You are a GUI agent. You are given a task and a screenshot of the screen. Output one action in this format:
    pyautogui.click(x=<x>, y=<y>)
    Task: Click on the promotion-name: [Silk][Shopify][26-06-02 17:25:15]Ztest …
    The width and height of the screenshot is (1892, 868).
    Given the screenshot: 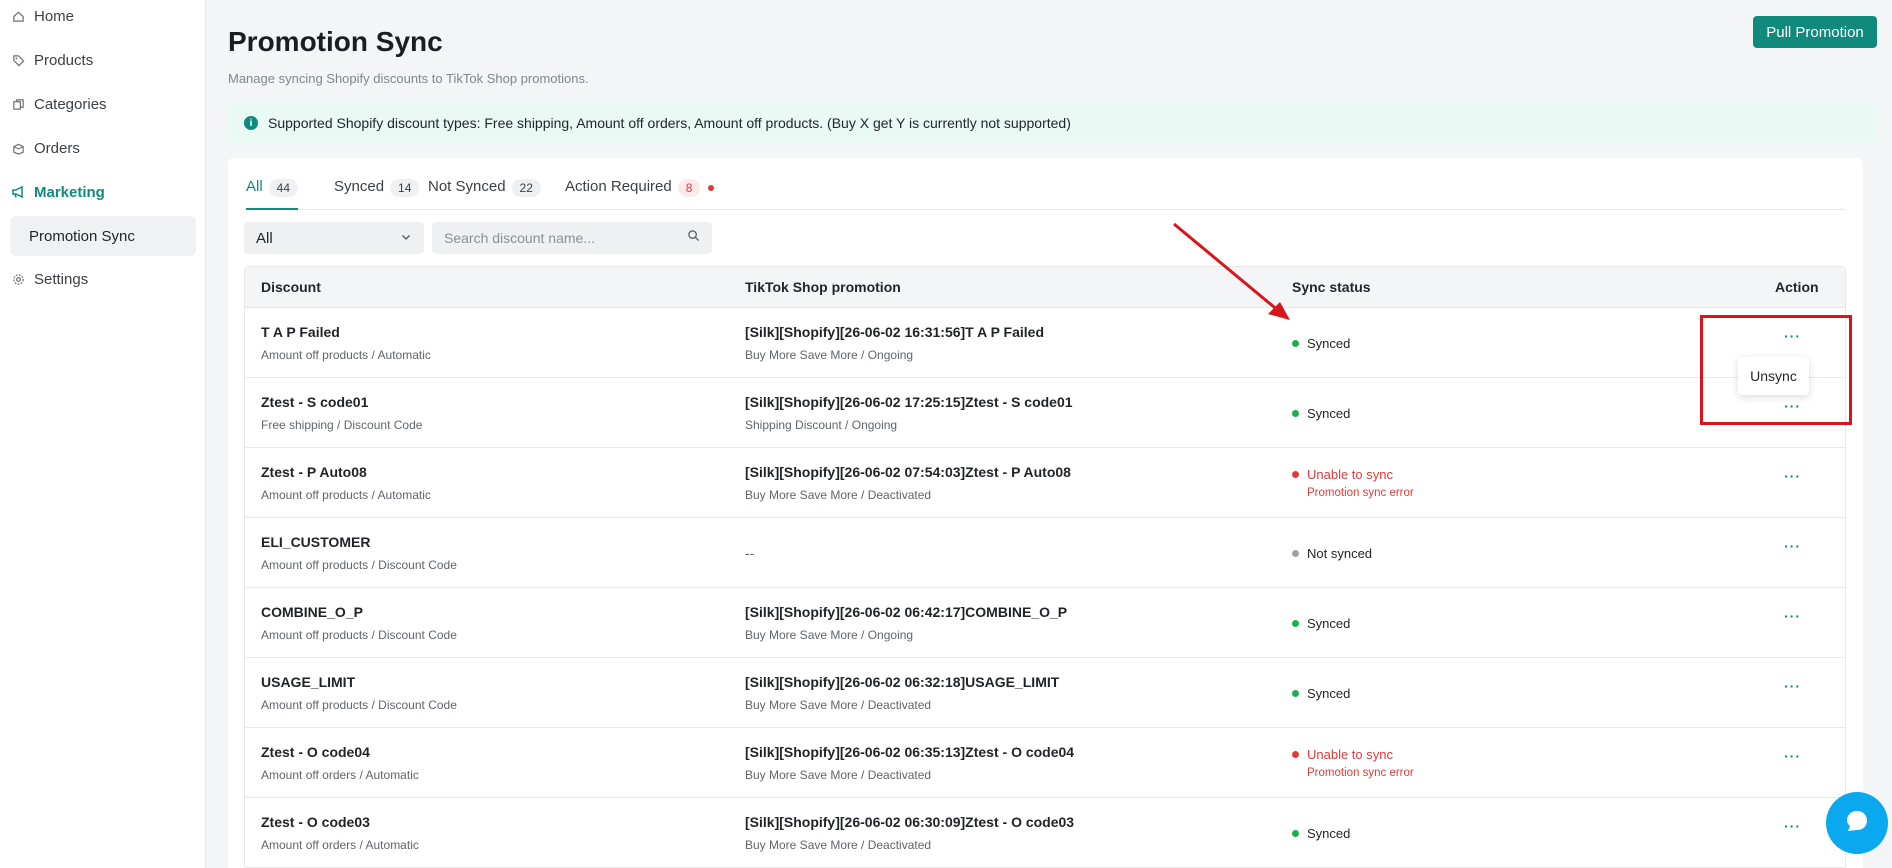 What is the action you would take?
    pyautogui.click(x=909, y=402)
    